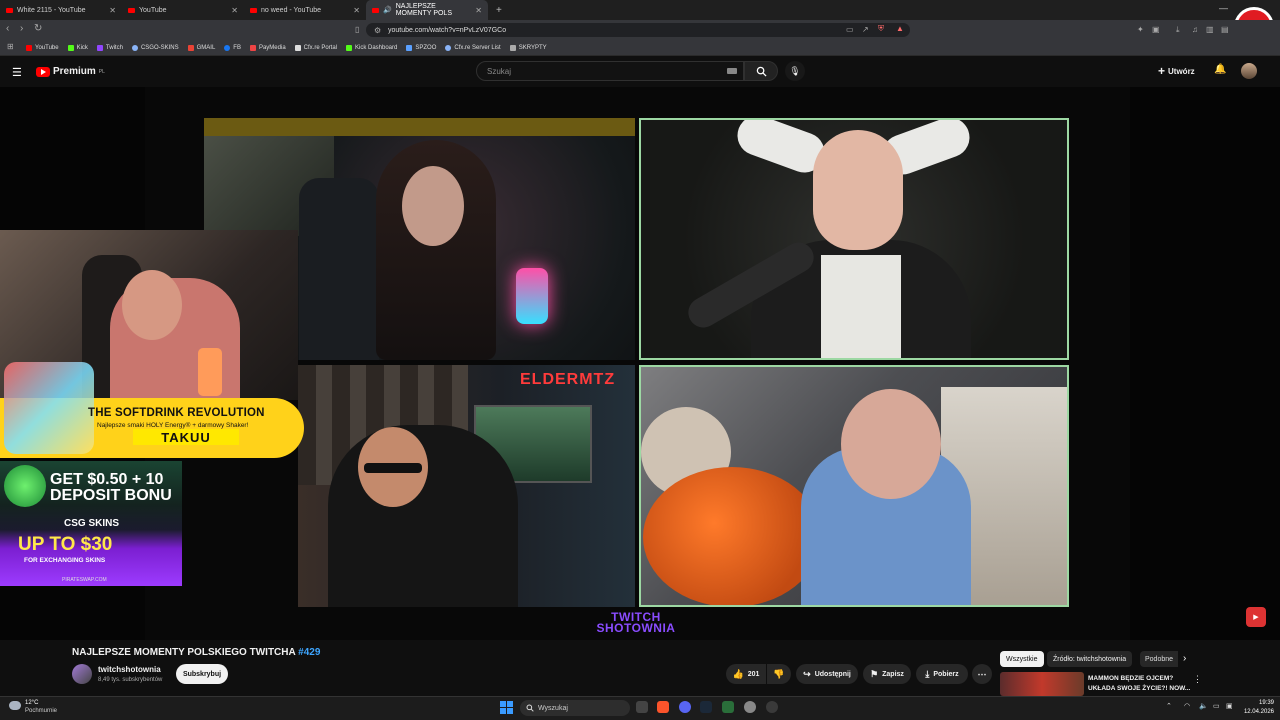 The width and height of the screenshot is (1280, 720). I want to click on bookmark-paymedia: PayMedia, so click(267, 47).